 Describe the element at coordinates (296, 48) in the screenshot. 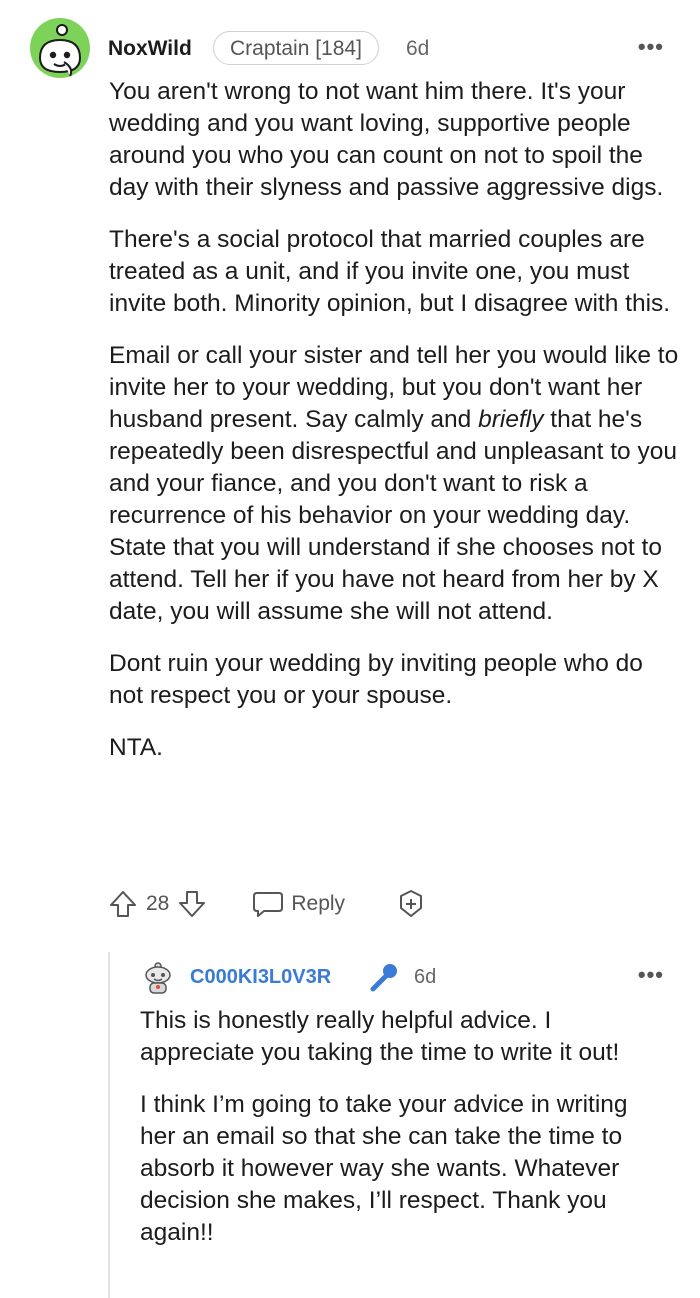

I see `user-flair: Craptain [184]` at that location.